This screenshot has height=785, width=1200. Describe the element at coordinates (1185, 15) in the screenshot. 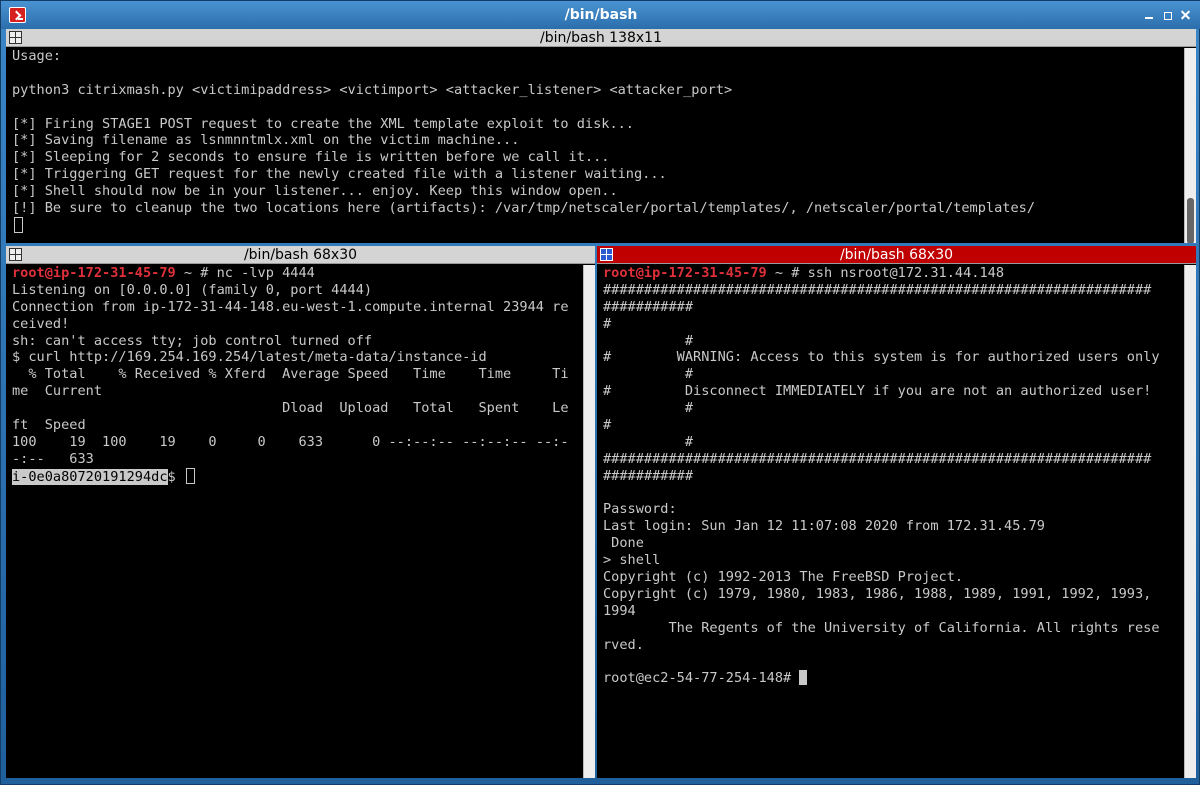

I see `close-icon` at that location.